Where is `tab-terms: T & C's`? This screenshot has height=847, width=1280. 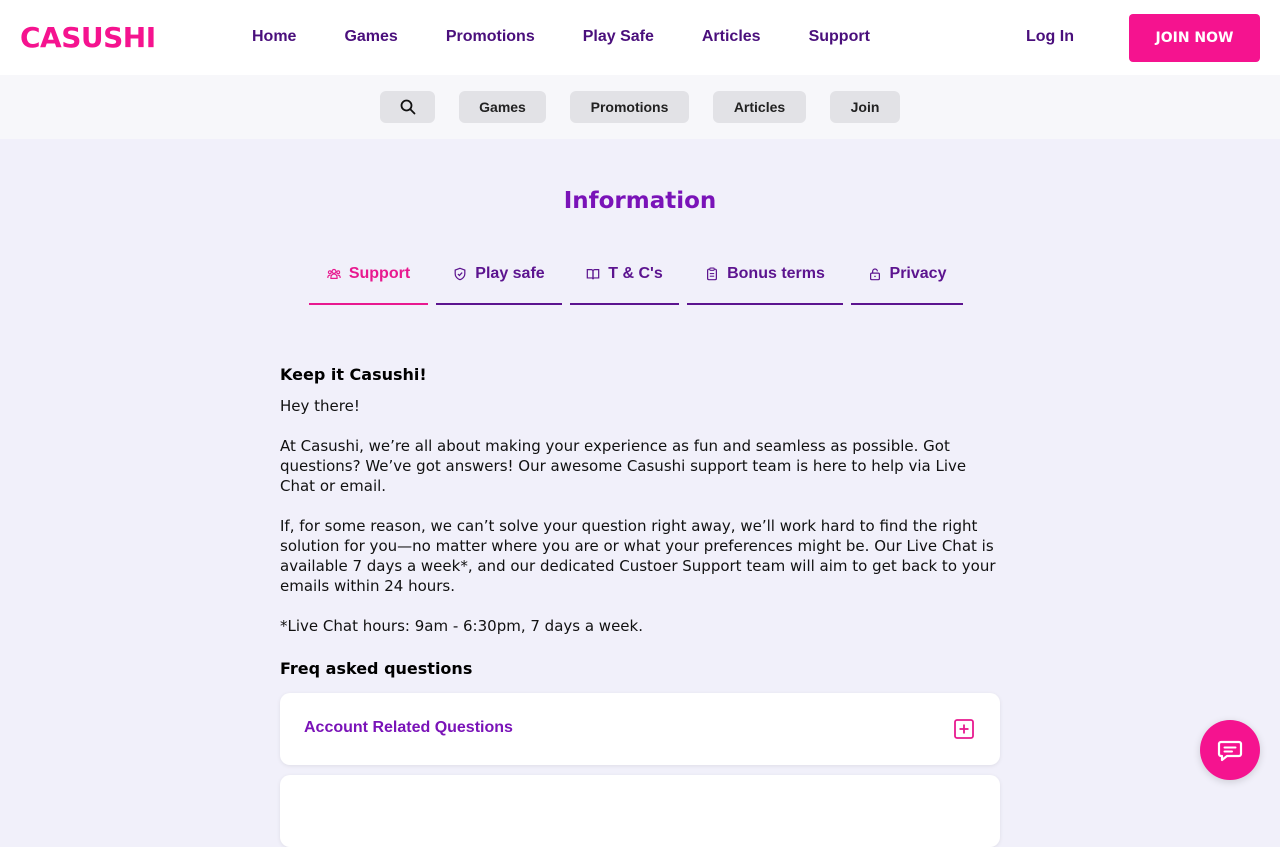 tab-terms: T & C's is located at coordinates (624, 281).